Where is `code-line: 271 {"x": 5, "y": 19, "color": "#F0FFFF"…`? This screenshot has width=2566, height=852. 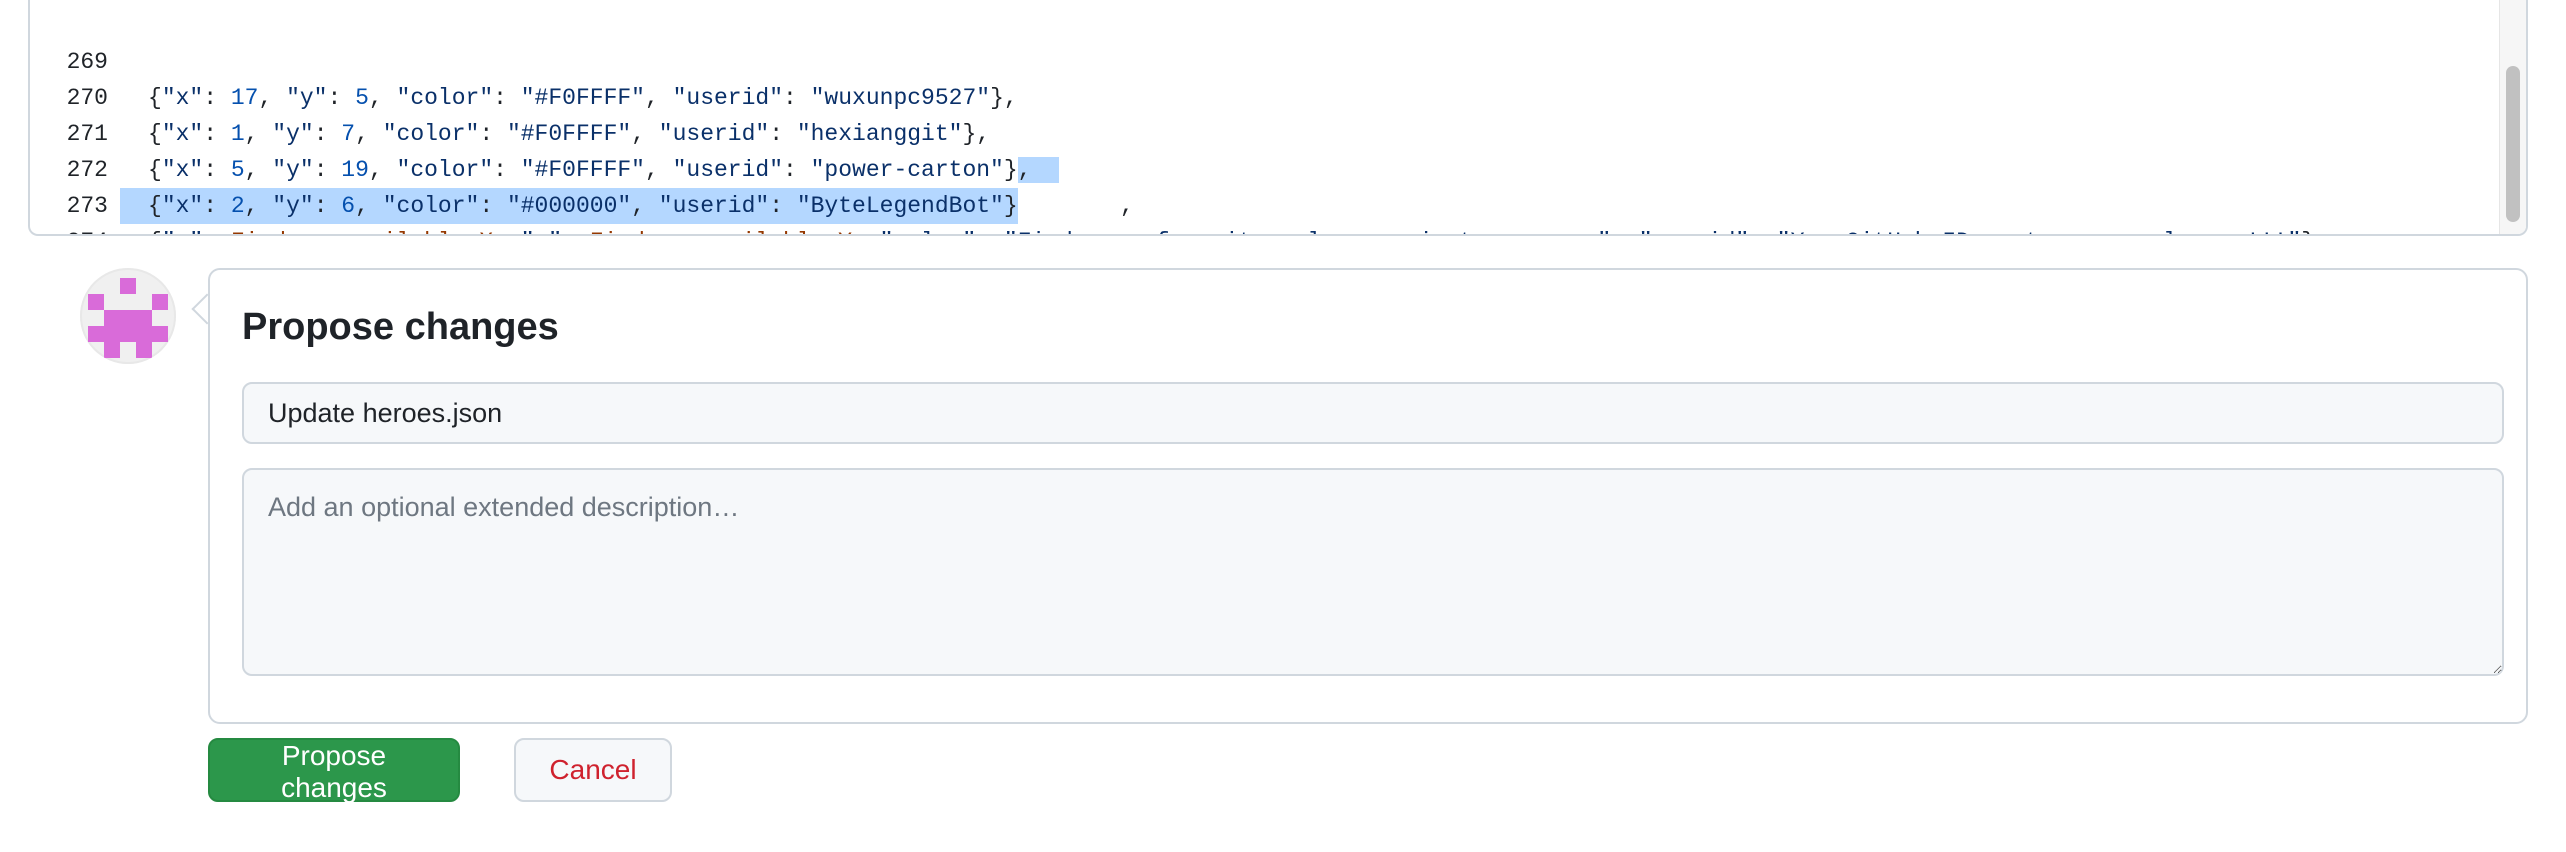 code-line: 271 {"x": 5, "y": 19, "color": "#F0FFFF"… is located at coordinates (1278, 131).